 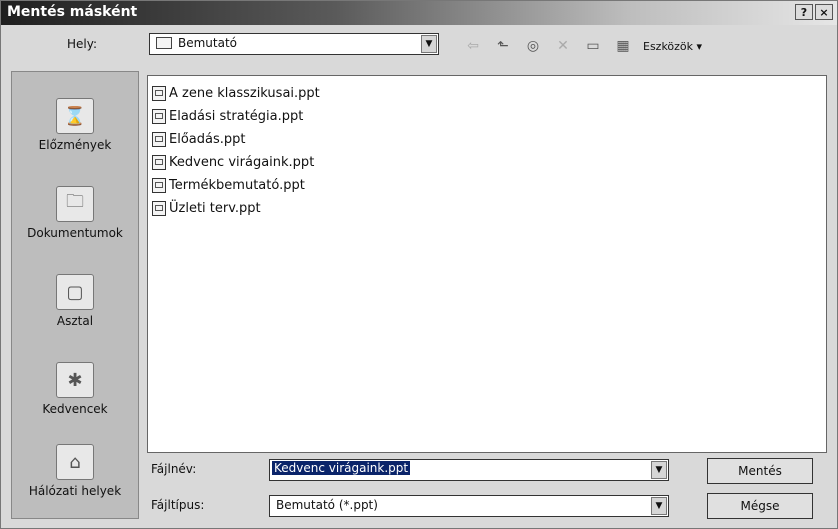 I want to click on list-item: Előadás.ppt, so click(x=198, y=139).